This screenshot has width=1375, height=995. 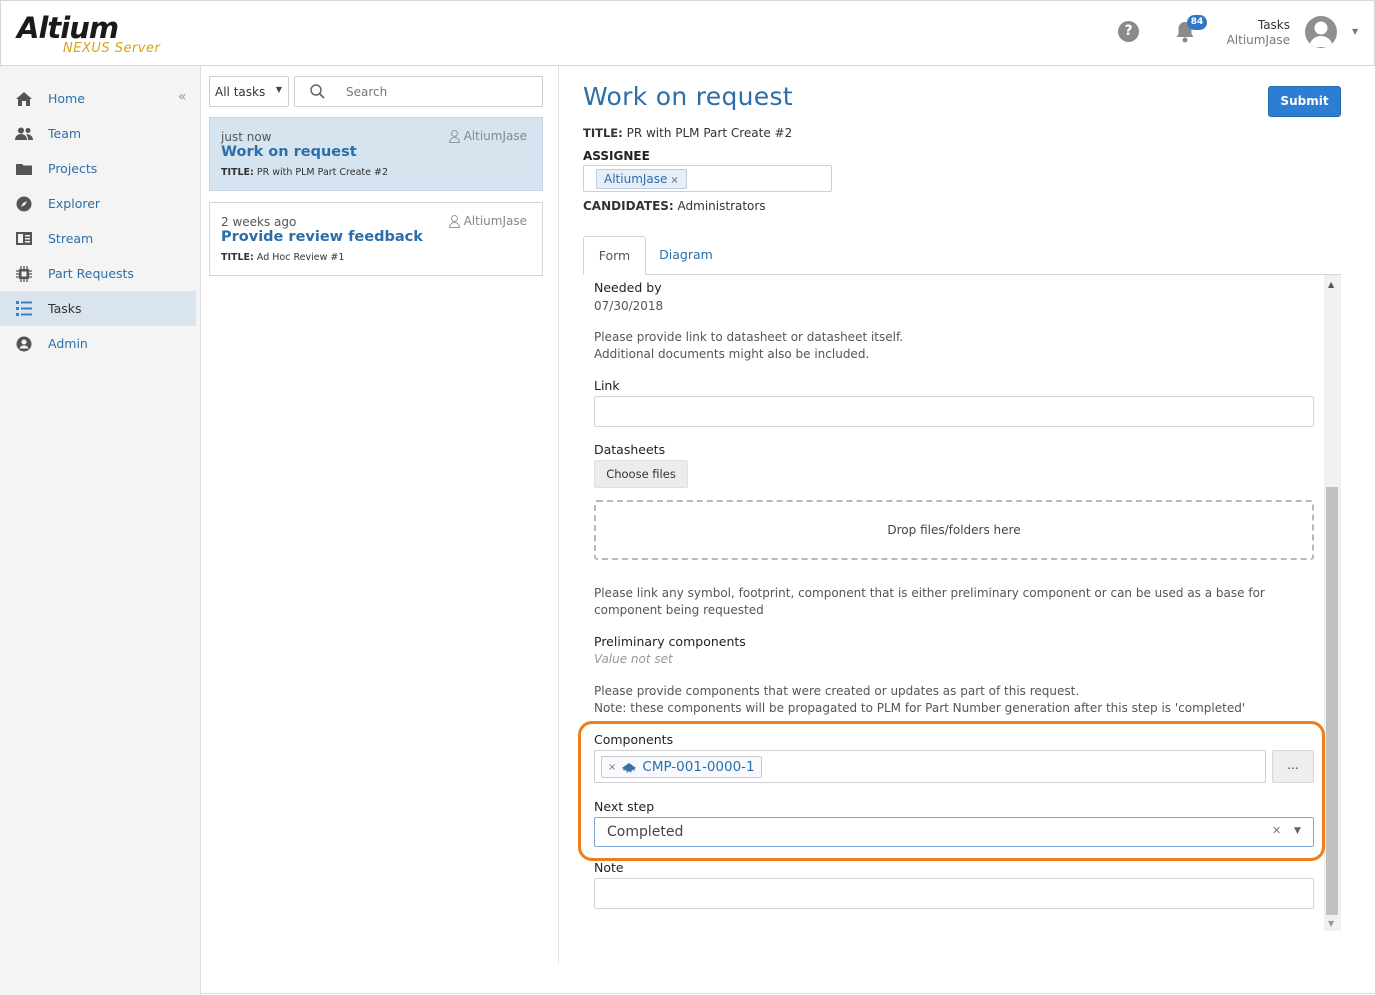 What do you see at coordinates (1276, 830) in the screenshot?
I see `clear-icon: ✕` at bounding box center [1276, 830].